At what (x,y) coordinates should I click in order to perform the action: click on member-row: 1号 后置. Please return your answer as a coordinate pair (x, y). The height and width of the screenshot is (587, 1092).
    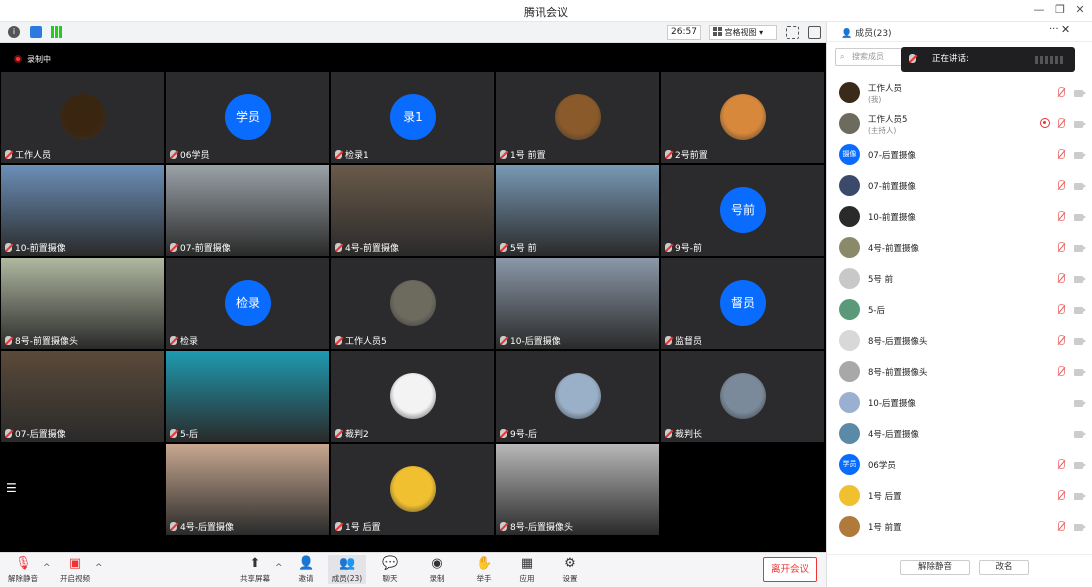
    Looking at the image, I should click on (959, 497).